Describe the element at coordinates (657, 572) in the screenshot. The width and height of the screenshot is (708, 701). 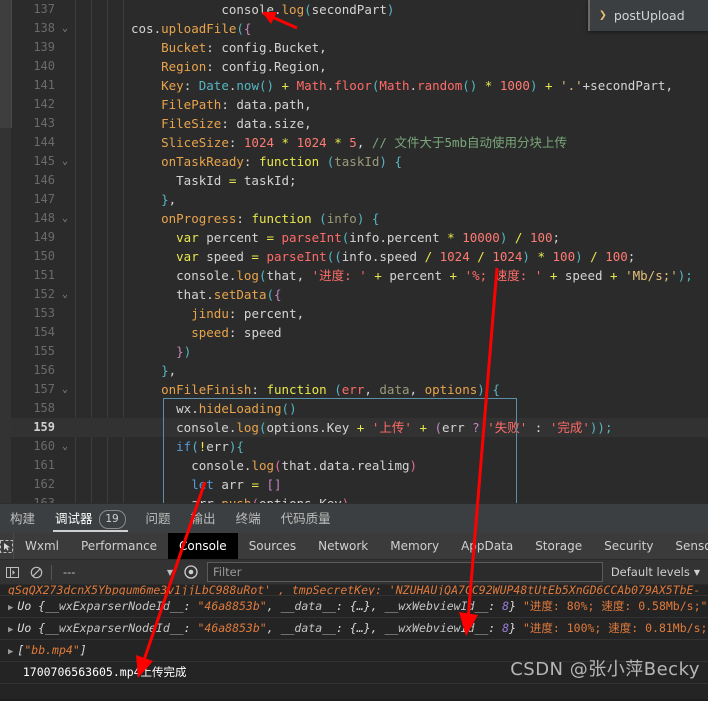
I see `log-levels-select: Default levels ▼` at that location.